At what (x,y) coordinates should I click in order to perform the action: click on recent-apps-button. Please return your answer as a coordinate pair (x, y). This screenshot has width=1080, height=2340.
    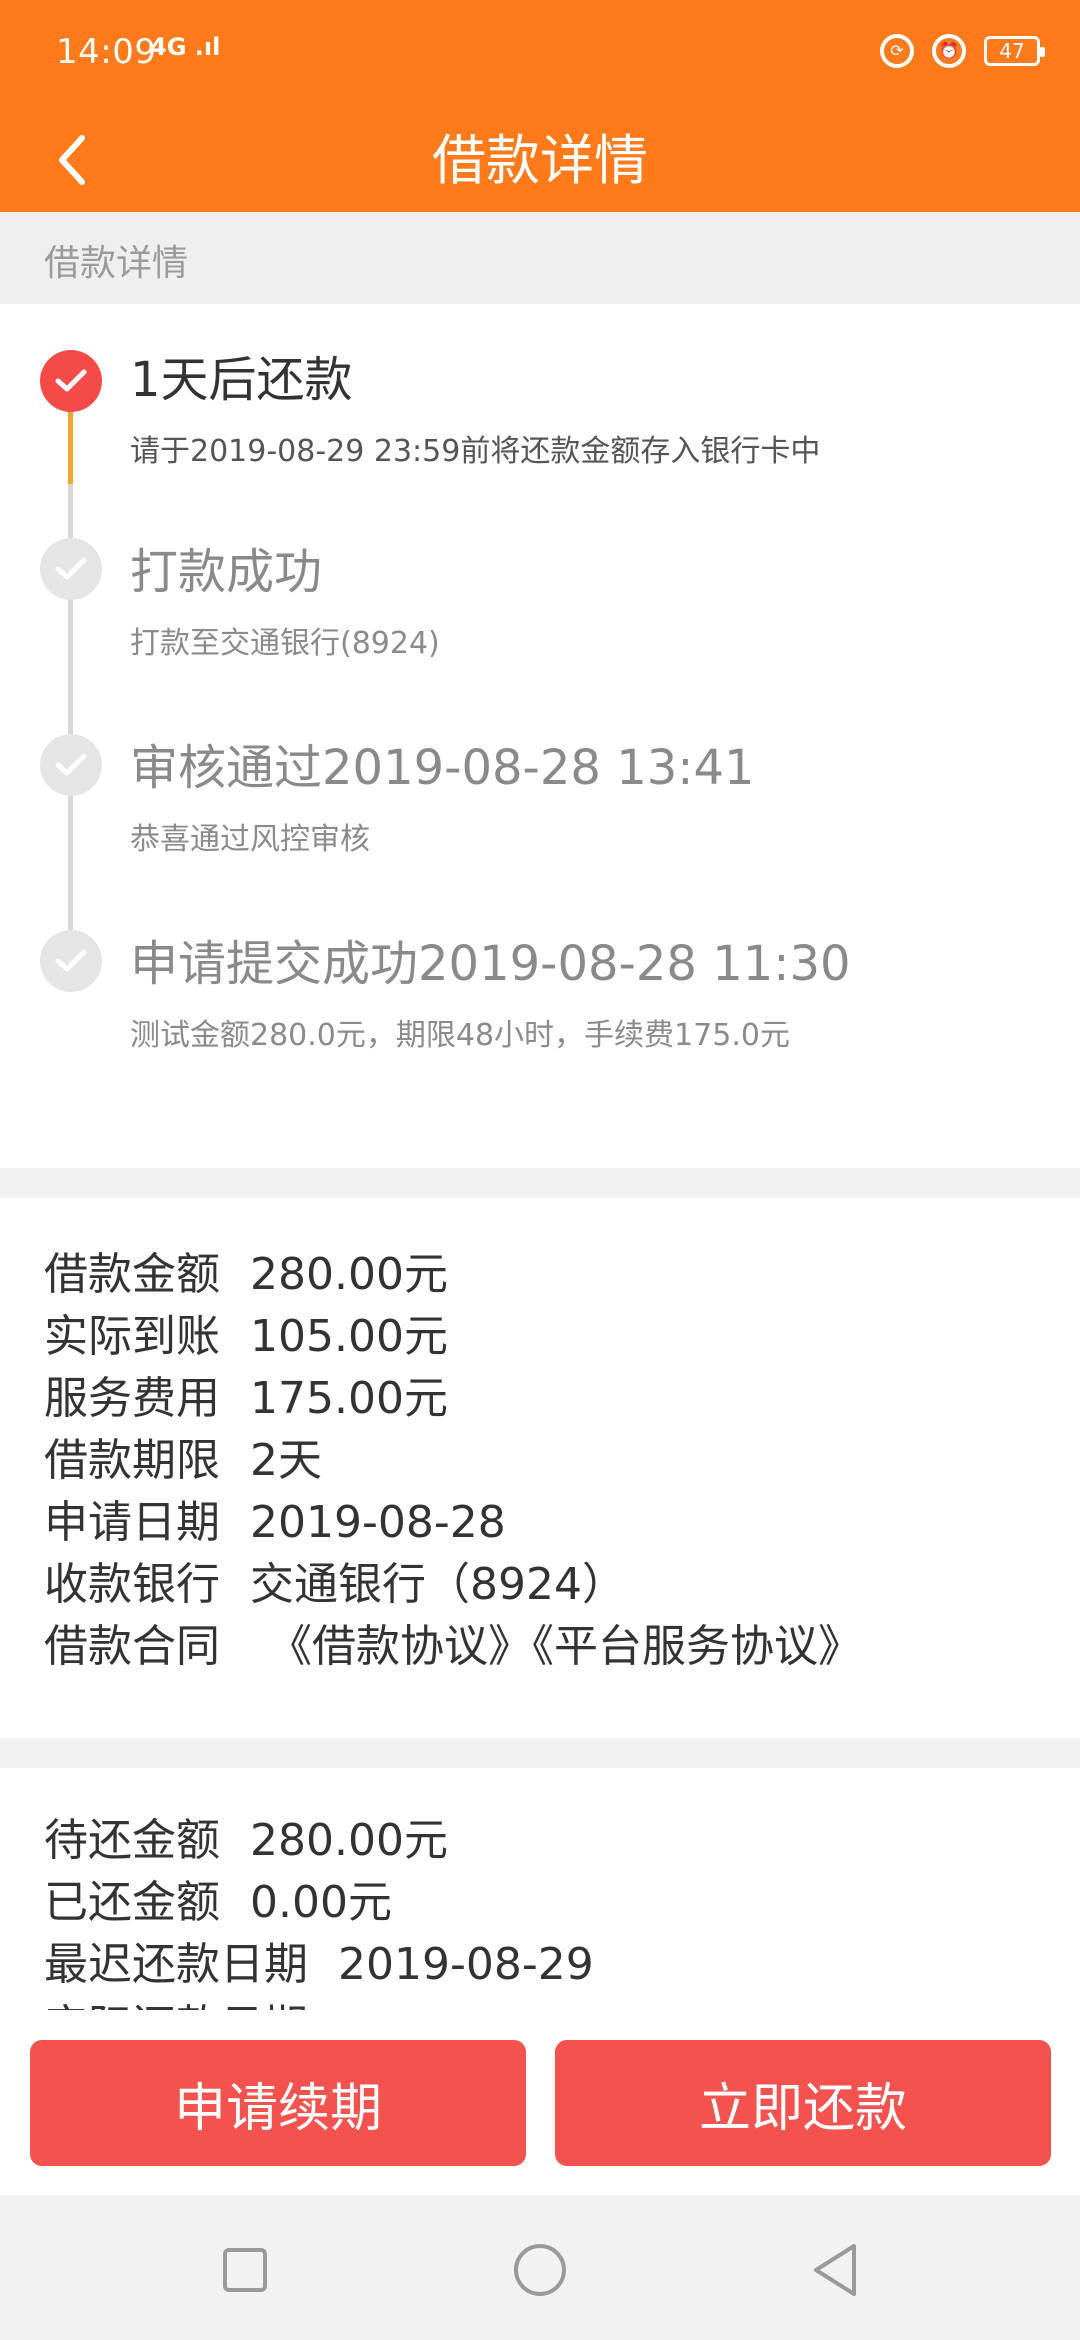
    Looking at the image, I should click on (245, 2270).